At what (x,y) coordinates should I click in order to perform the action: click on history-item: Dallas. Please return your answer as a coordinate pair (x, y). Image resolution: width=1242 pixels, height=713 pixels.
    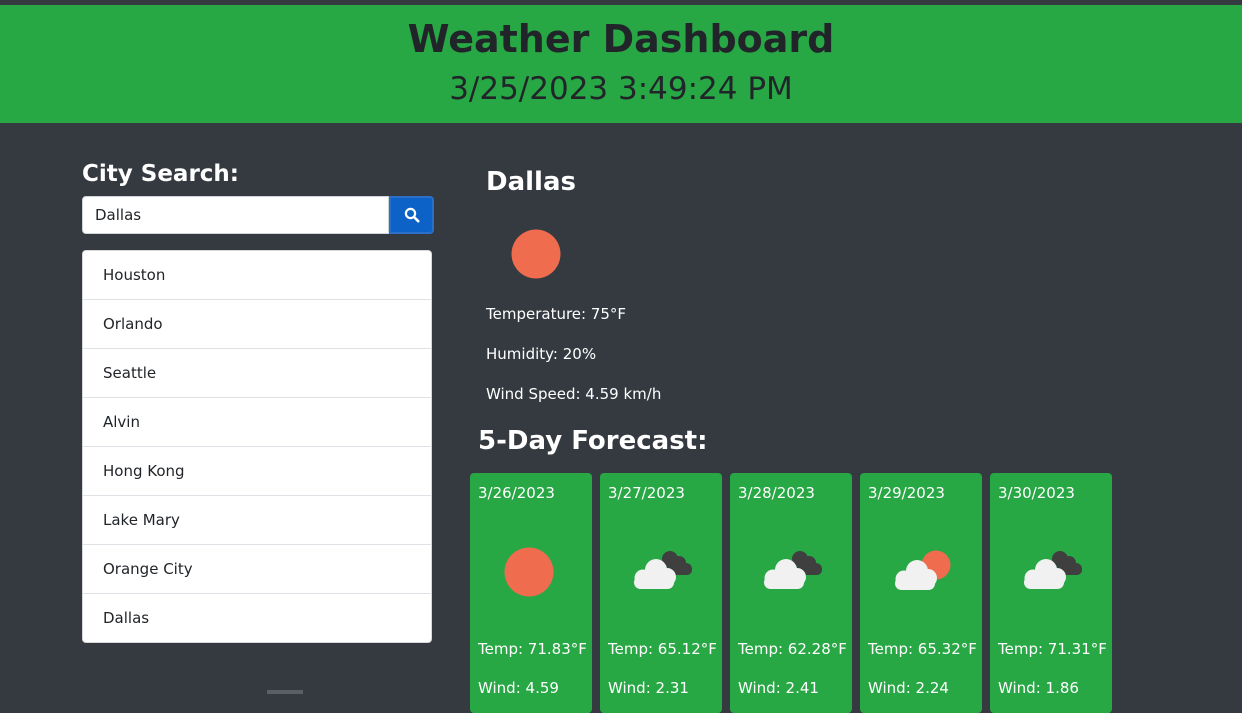
    Looking at the image, I should click on (257, 618).